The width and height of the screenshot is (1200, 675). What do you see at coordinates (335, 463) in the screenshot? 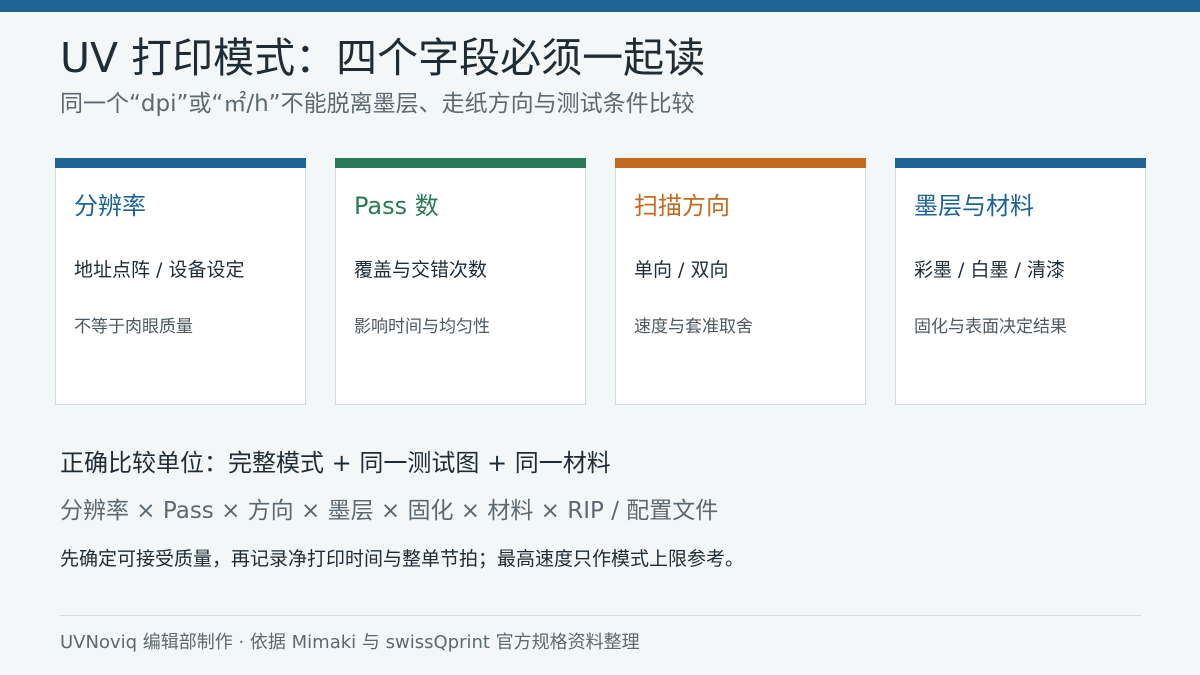
I see `summary-heading: 正确比较单位：完整模式 + 同一测试图 + 同一材料` at bounding box center [335, 463].